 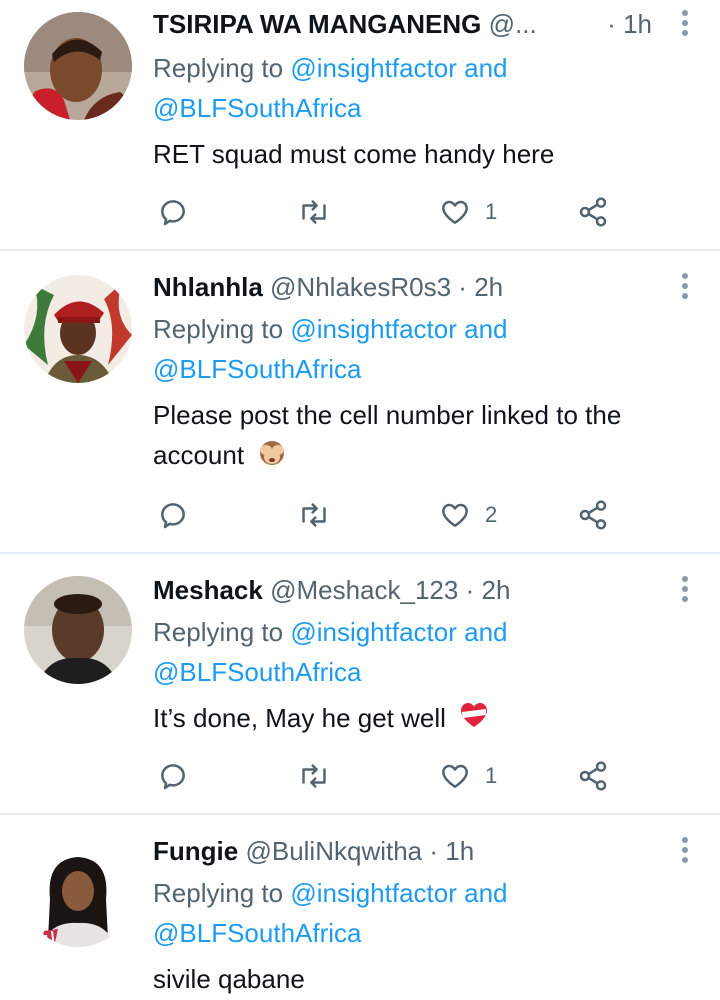 What do you see at coordinates (195, 851) in the screenshot?
I see `display-name: Fungie` at bounding box center [195, 851].